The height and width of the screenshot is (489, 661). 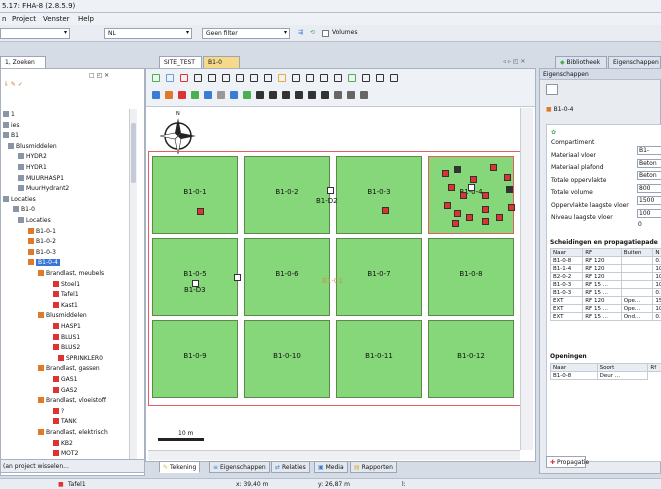 What do you see at coordinates (605, 284) in the screenshot?
I see `table-row: B1-0-3RF 15 ... 10` at bounding box center [605, 284].